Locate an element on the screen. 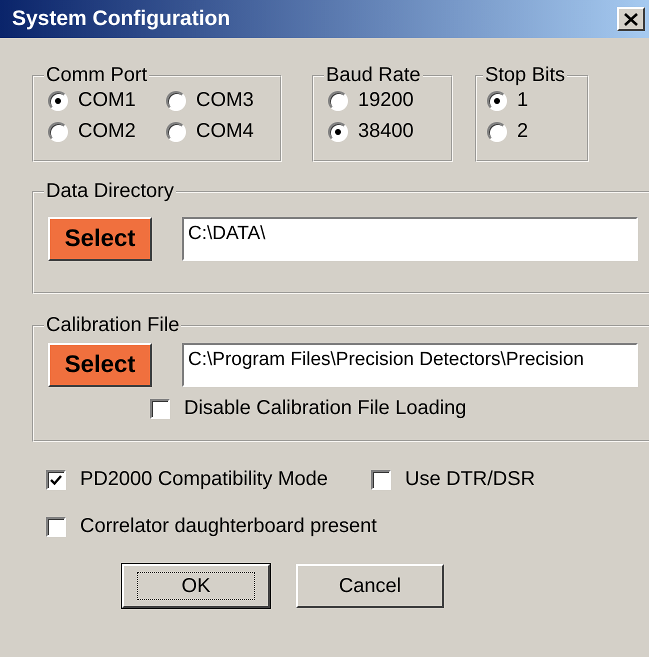 Image resolution: width=649 pixels, height=657 pixels. checkbox-option: Use DTR/DSR is located at coordinates (510, 479).